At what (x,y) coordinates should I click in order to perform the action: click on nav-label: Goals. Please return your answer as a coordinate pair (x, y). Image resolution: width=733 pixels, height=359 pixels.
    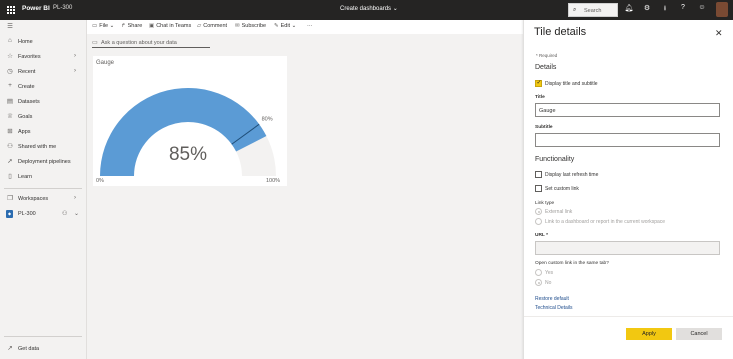
    Looking at the image, I should click on (25, 117).